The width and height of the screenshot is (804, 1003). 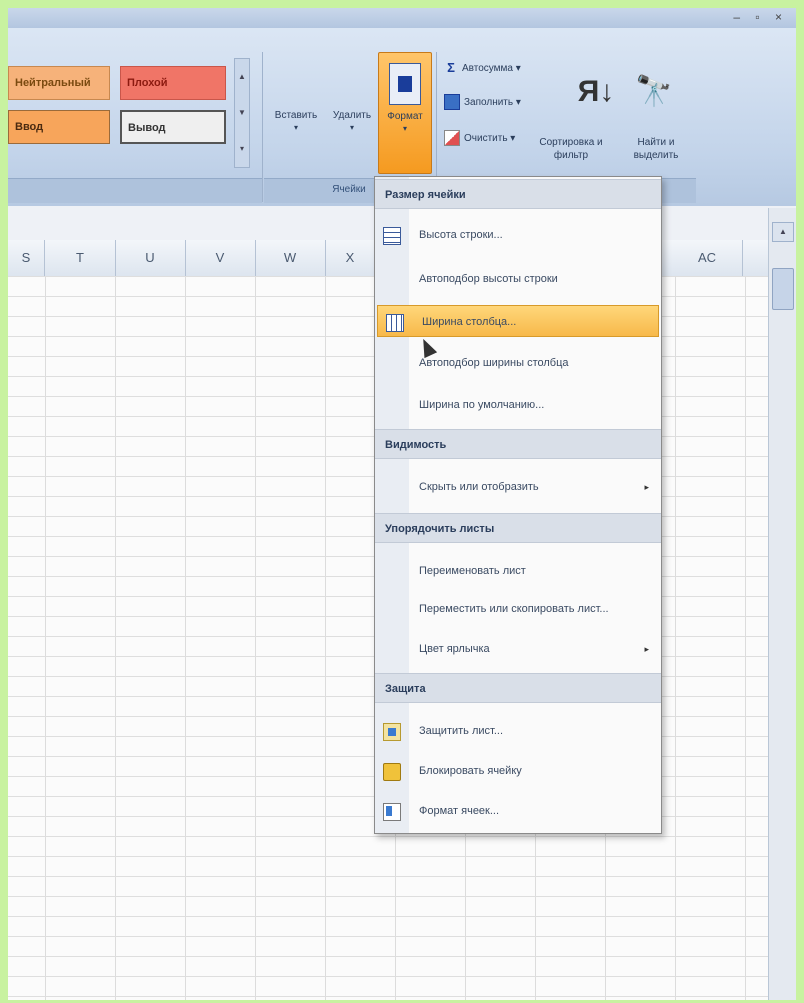 What do you see at coordinates (59, 127) in the screenshot?
I see `style-input: Ввод` at bounding box center [59, 127].